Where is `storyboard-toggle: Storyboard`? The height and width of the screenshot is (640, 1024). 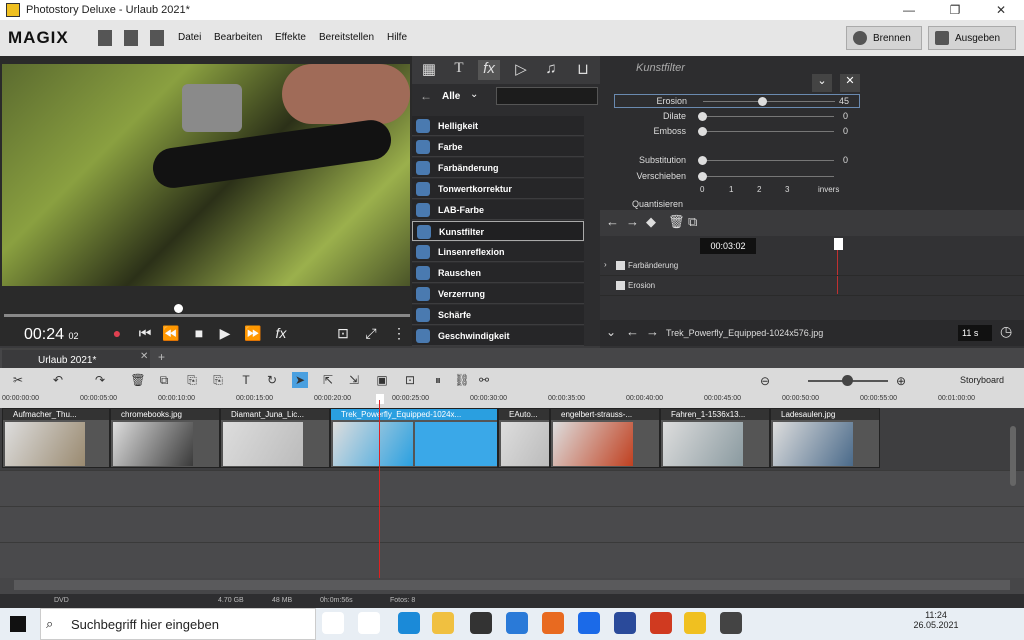 storyboard-toggle: Storyboard is located at coordinates (982, 380).